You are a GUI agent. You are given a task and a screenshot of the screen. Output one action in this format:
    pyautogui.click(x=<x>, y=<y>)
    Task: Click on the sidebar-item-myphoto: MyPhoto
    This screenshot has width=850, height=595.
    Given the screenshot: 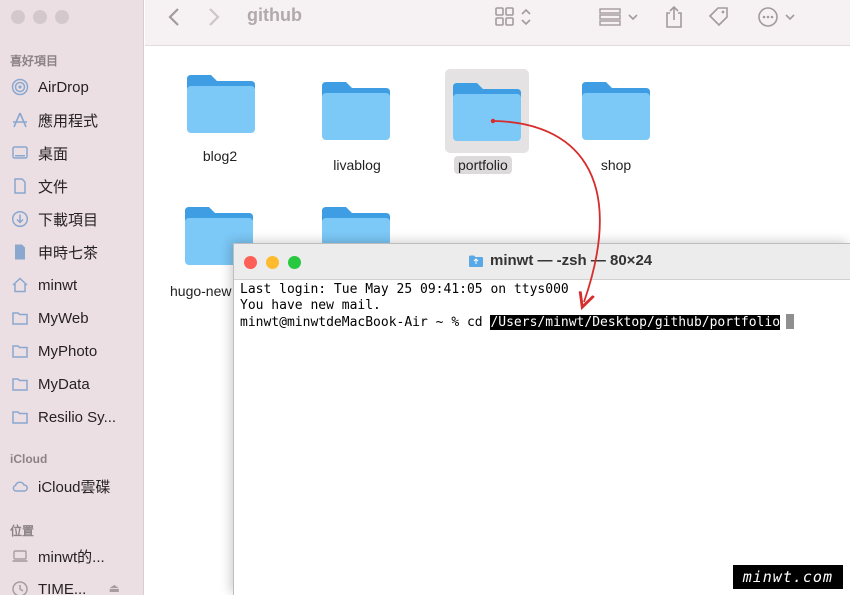 What is the action you would take?
    pyautogui.click(x=72, y=351)
    